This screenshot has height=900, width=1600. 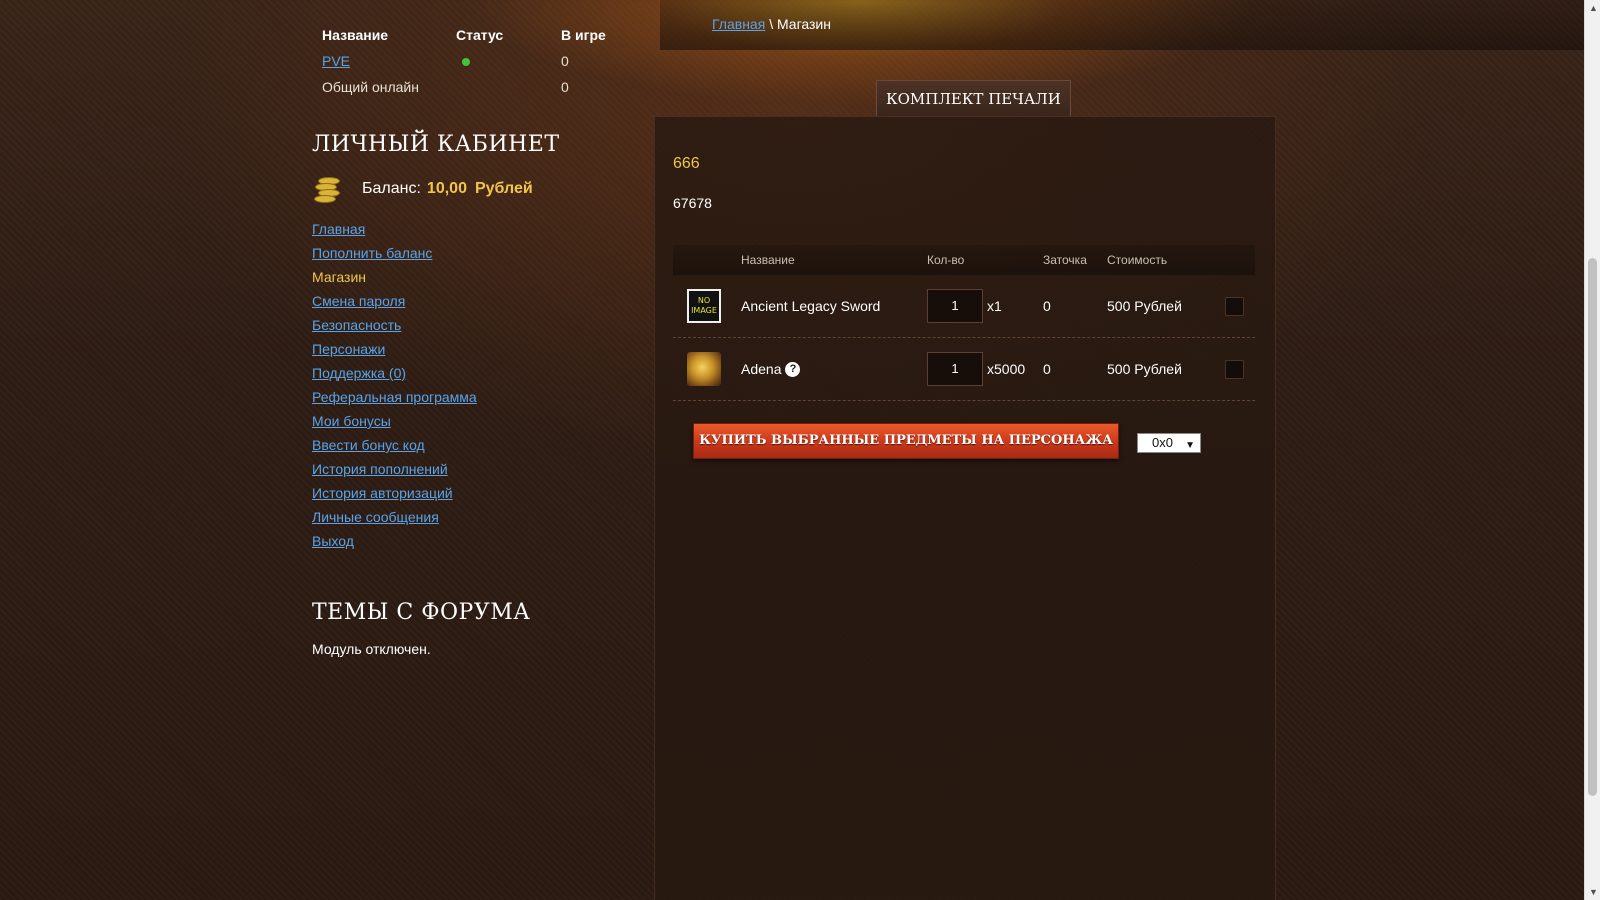 I want to click on server-row-total: Общий онлайн 0, so click(x=481, y=87).